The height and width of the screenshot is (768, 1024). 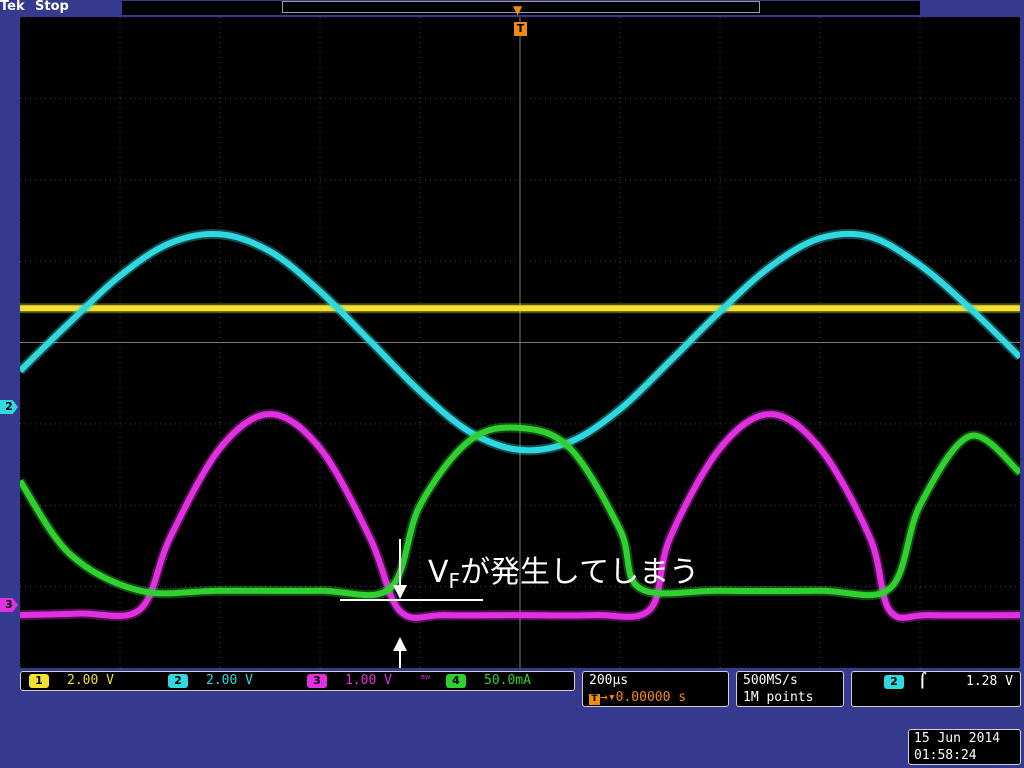 I want to click on rising-edge-icon: ⌠, so click(x=922, y=681).